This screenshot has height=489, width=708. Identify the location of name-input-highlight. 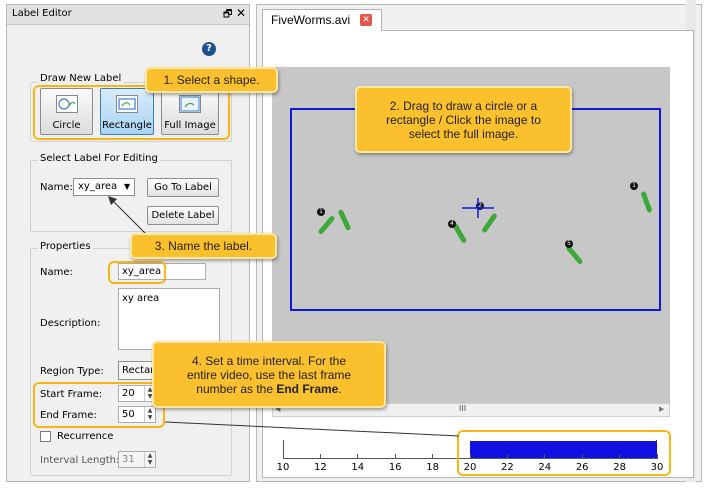
(137, 272).